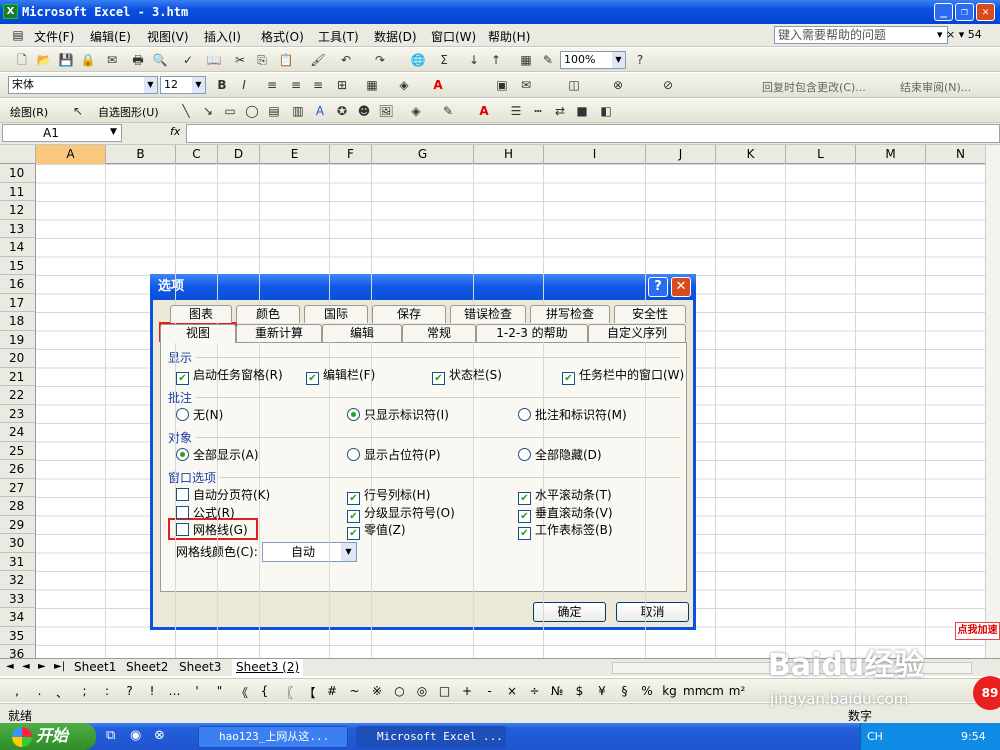 The image size is (1000, 750). I want to click on permission-icon: 🔒, so click(88, 60).